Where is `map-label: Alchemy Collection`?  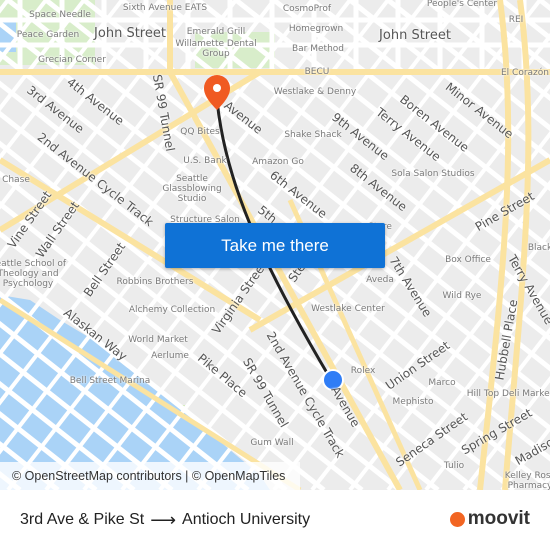 map-label: Alchemy Collection is located at coordinates (172, 310).